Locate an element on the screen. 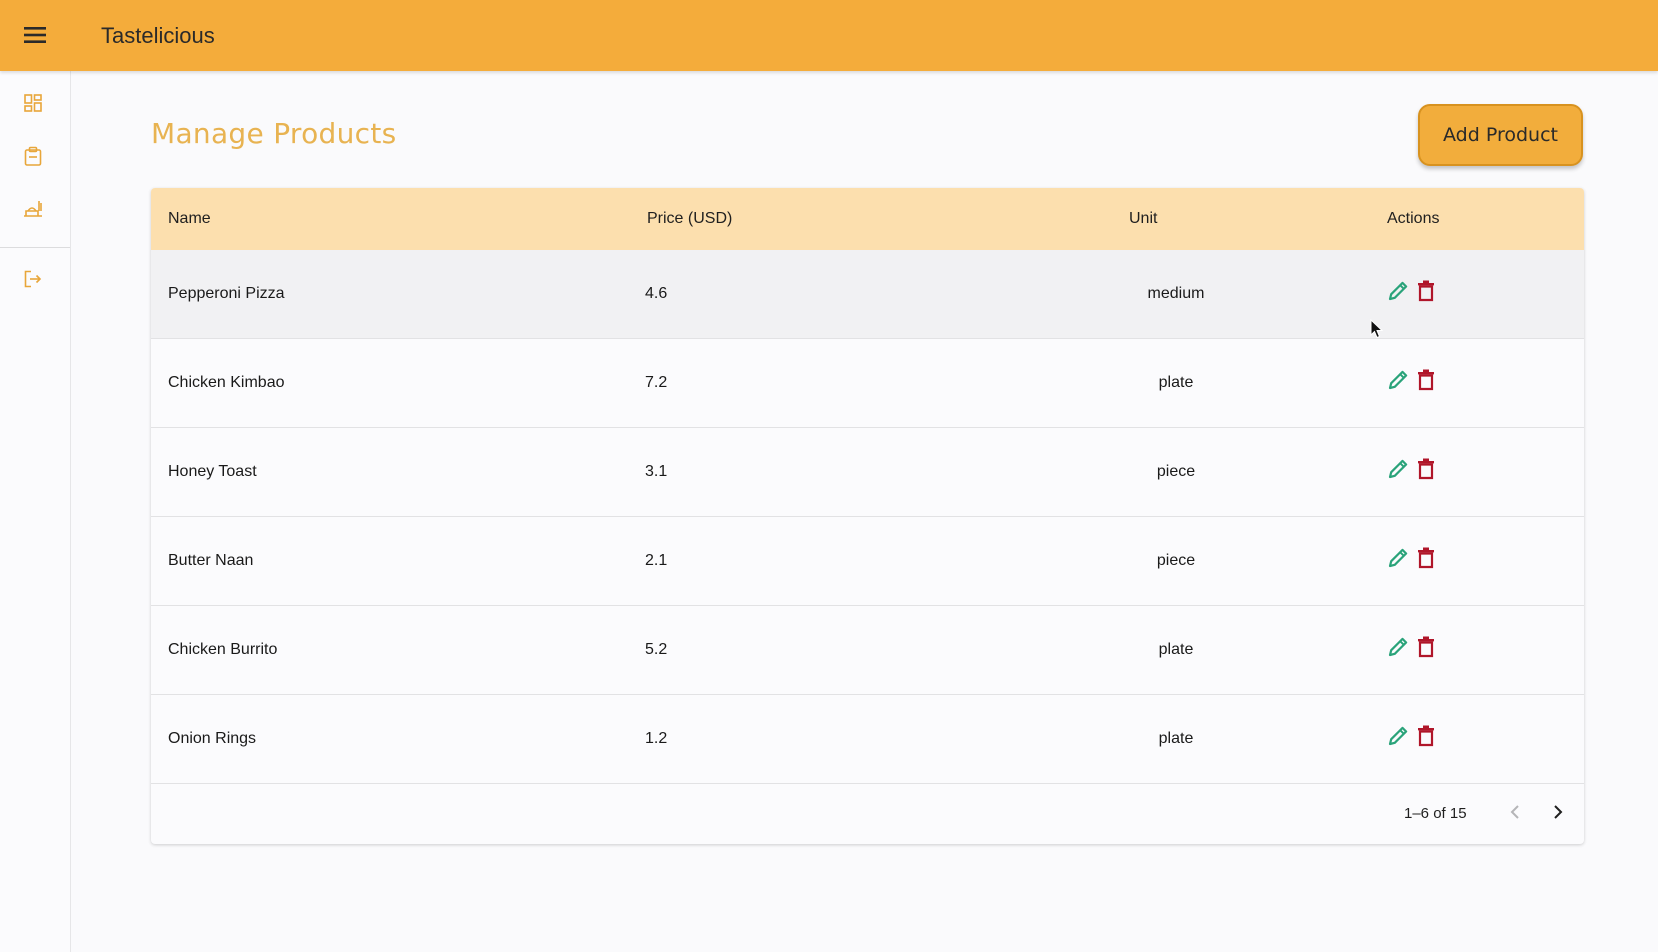  add-product-button: Add Product is located at coordinates (1500, 135).